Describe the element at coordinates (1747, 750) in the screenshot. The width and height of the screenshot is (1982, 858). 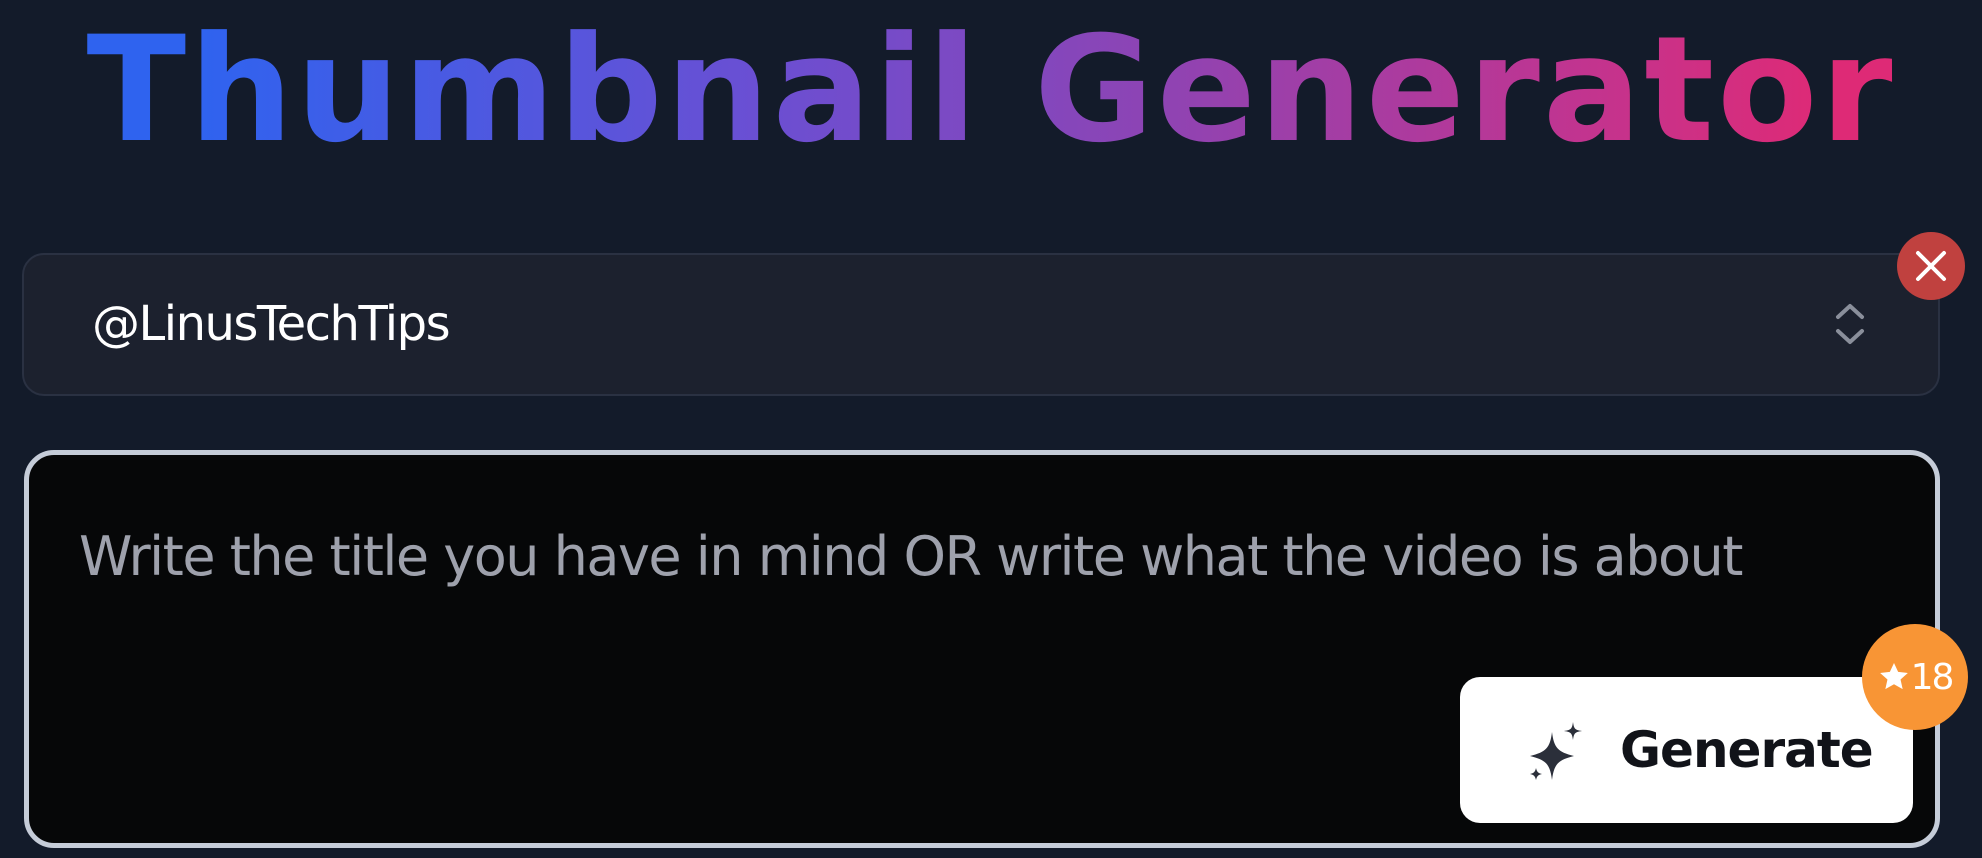
I see `generate-button-label: Generate` at that location.